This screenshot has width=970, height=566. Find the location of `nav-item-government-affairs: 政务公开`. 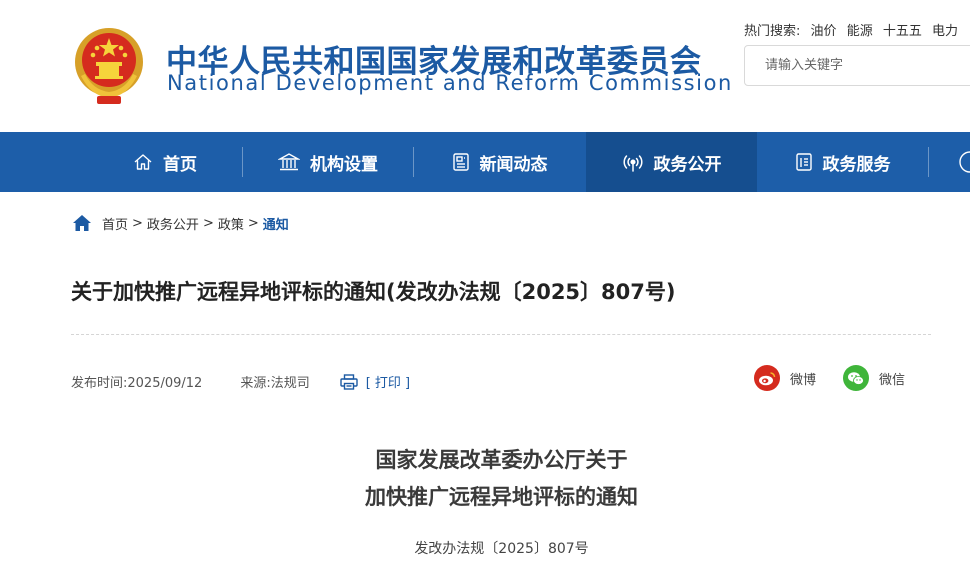

nav-item-government-affairs: 政务公开 is located at coordinates (671, 162).